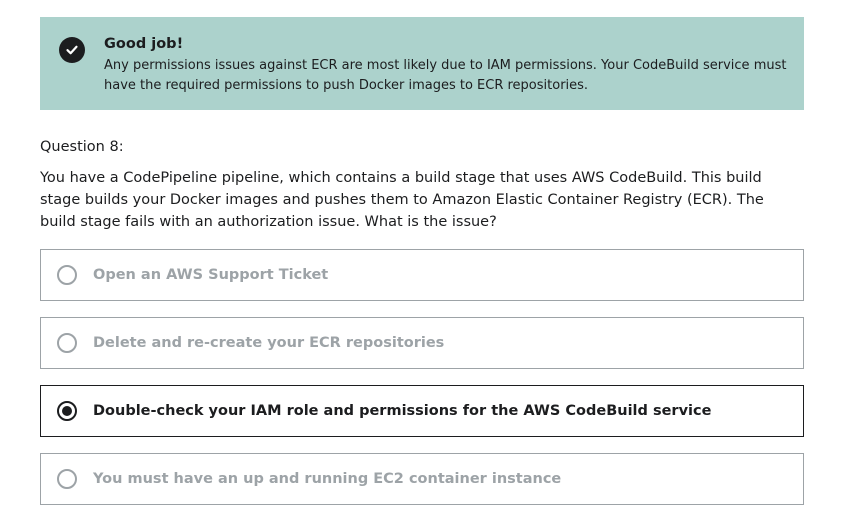 The width and height of the screenshot is (859, 513). What do you see at coordinates (422, 275) in the screenshot?
I see `answer-option-1: Open an AWS Support Ticket` at bounding box center [422, 275].